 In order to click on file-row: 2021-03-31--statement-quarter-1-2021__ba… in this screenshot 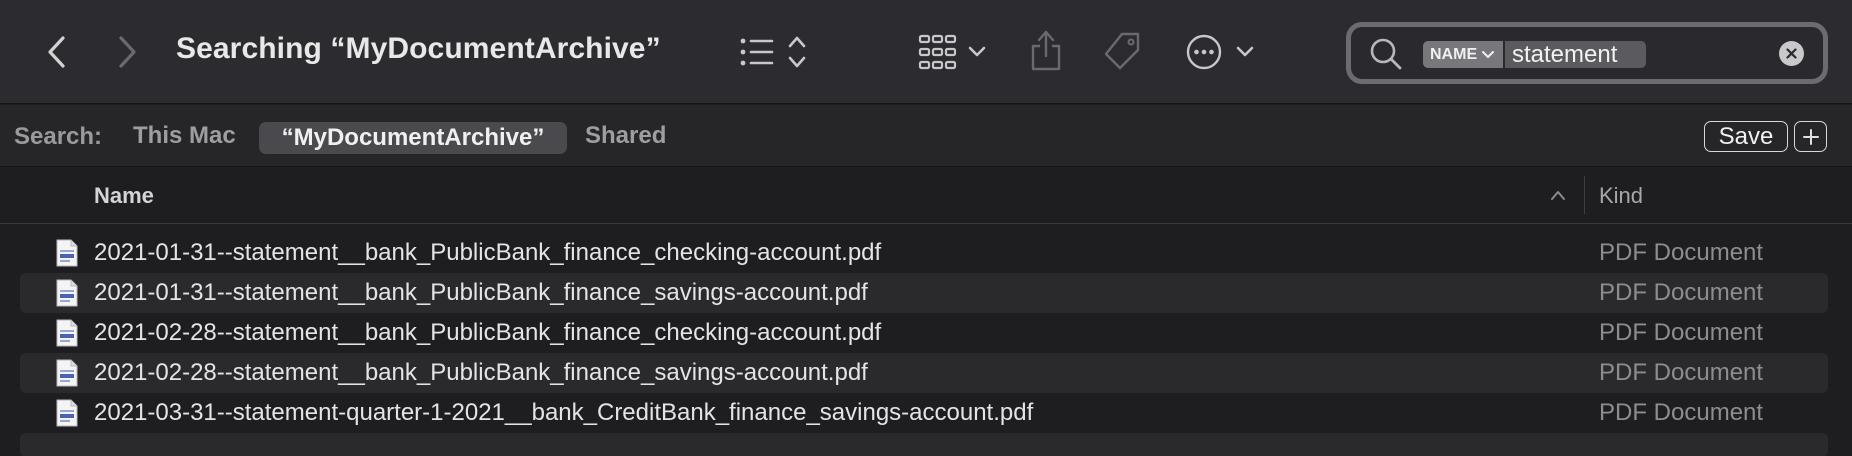, I will do `click(924, 413)`.